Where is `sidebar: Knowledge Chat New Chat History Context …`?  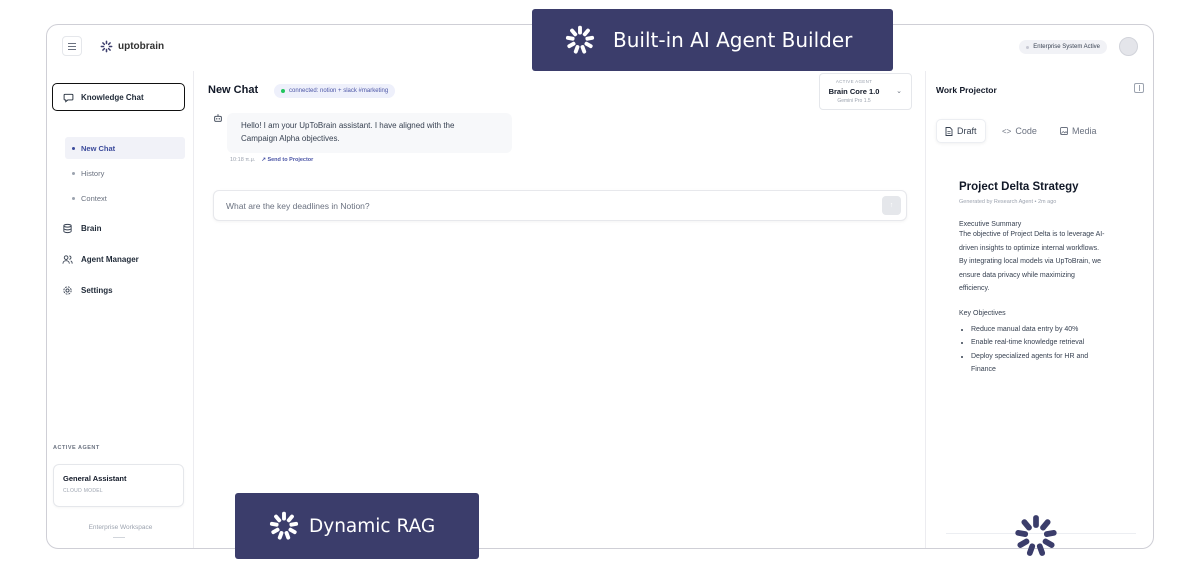
sidebar: Knowledge Chat New Chat History Context … is located at coordinates (120, 309).